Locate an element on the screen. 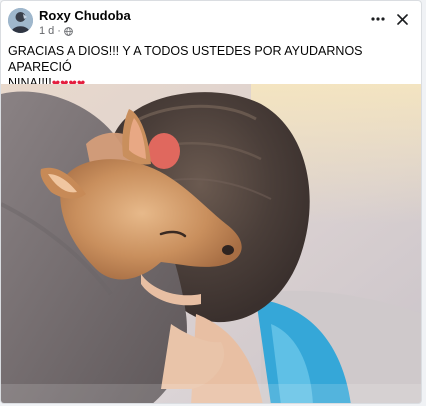  close-button is located at coordinates (402, 19).